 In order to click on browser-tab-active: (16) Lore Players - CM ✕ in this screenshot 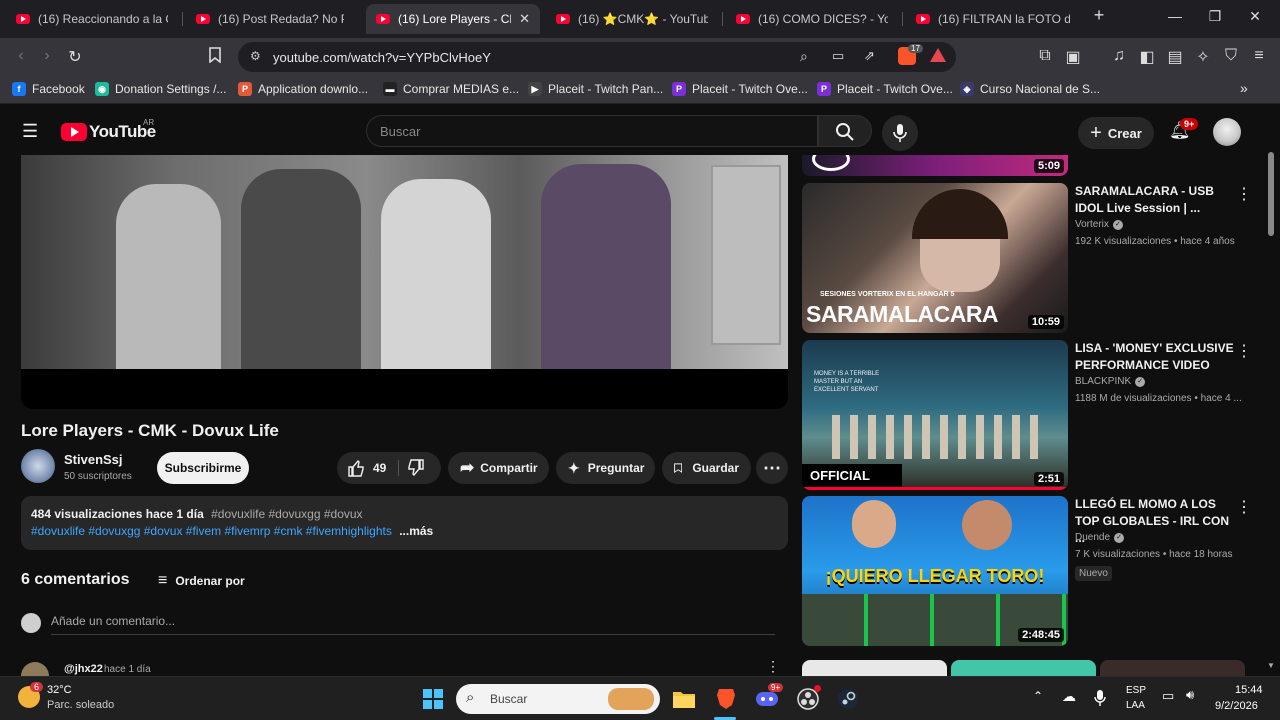, I will do `click(453, 19)`.